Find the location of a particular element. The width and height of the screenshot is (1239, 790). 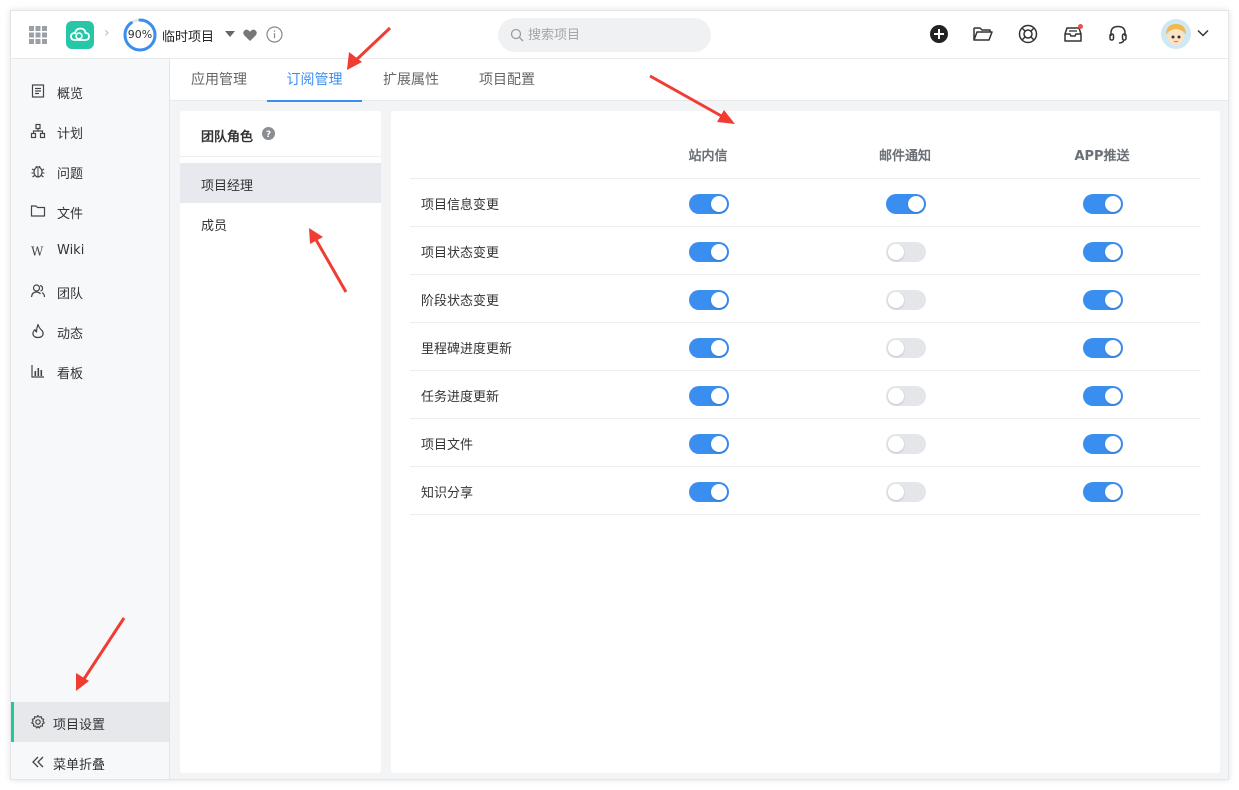

role-item-member: 成员 is located at coordinates (280, 223).